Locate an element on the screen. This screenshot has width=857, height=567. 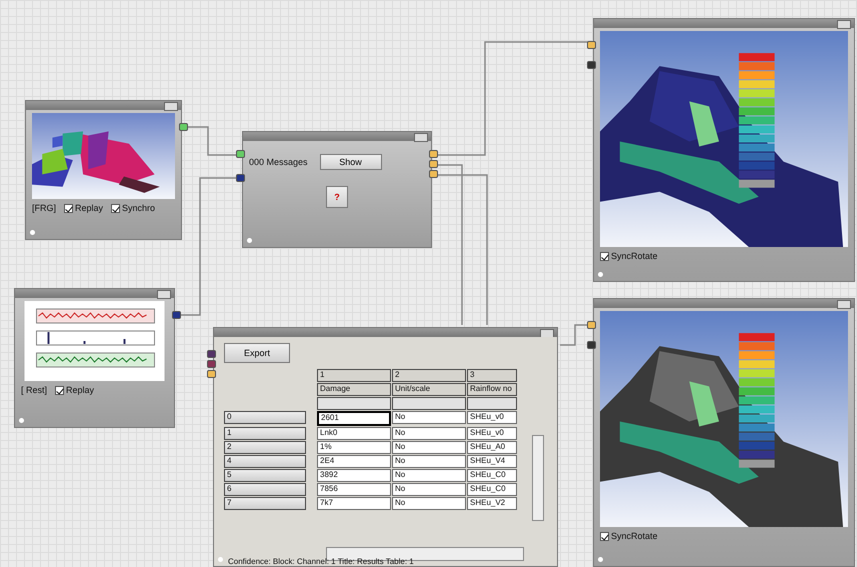
node-label: [ Rest] is located at coordinates (34, 390).